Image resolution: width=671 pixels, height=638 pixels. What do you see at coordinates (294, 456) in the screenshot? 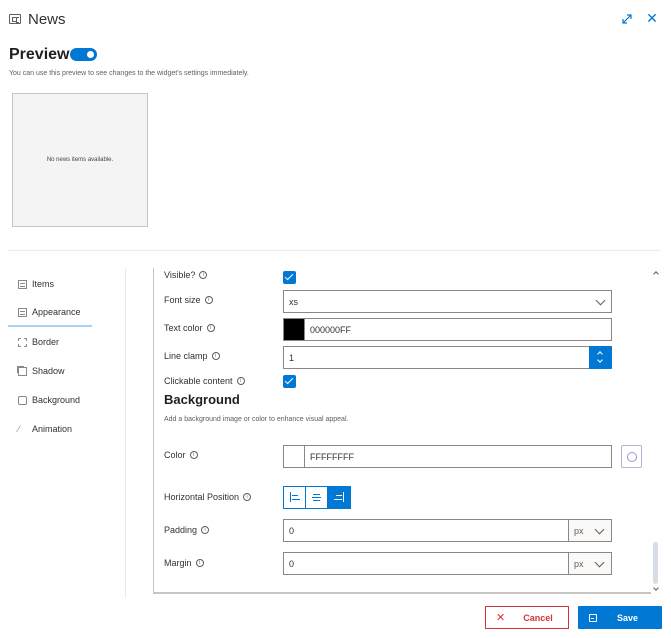
I see `background-color-swatch` at bounding box center [294, 456].